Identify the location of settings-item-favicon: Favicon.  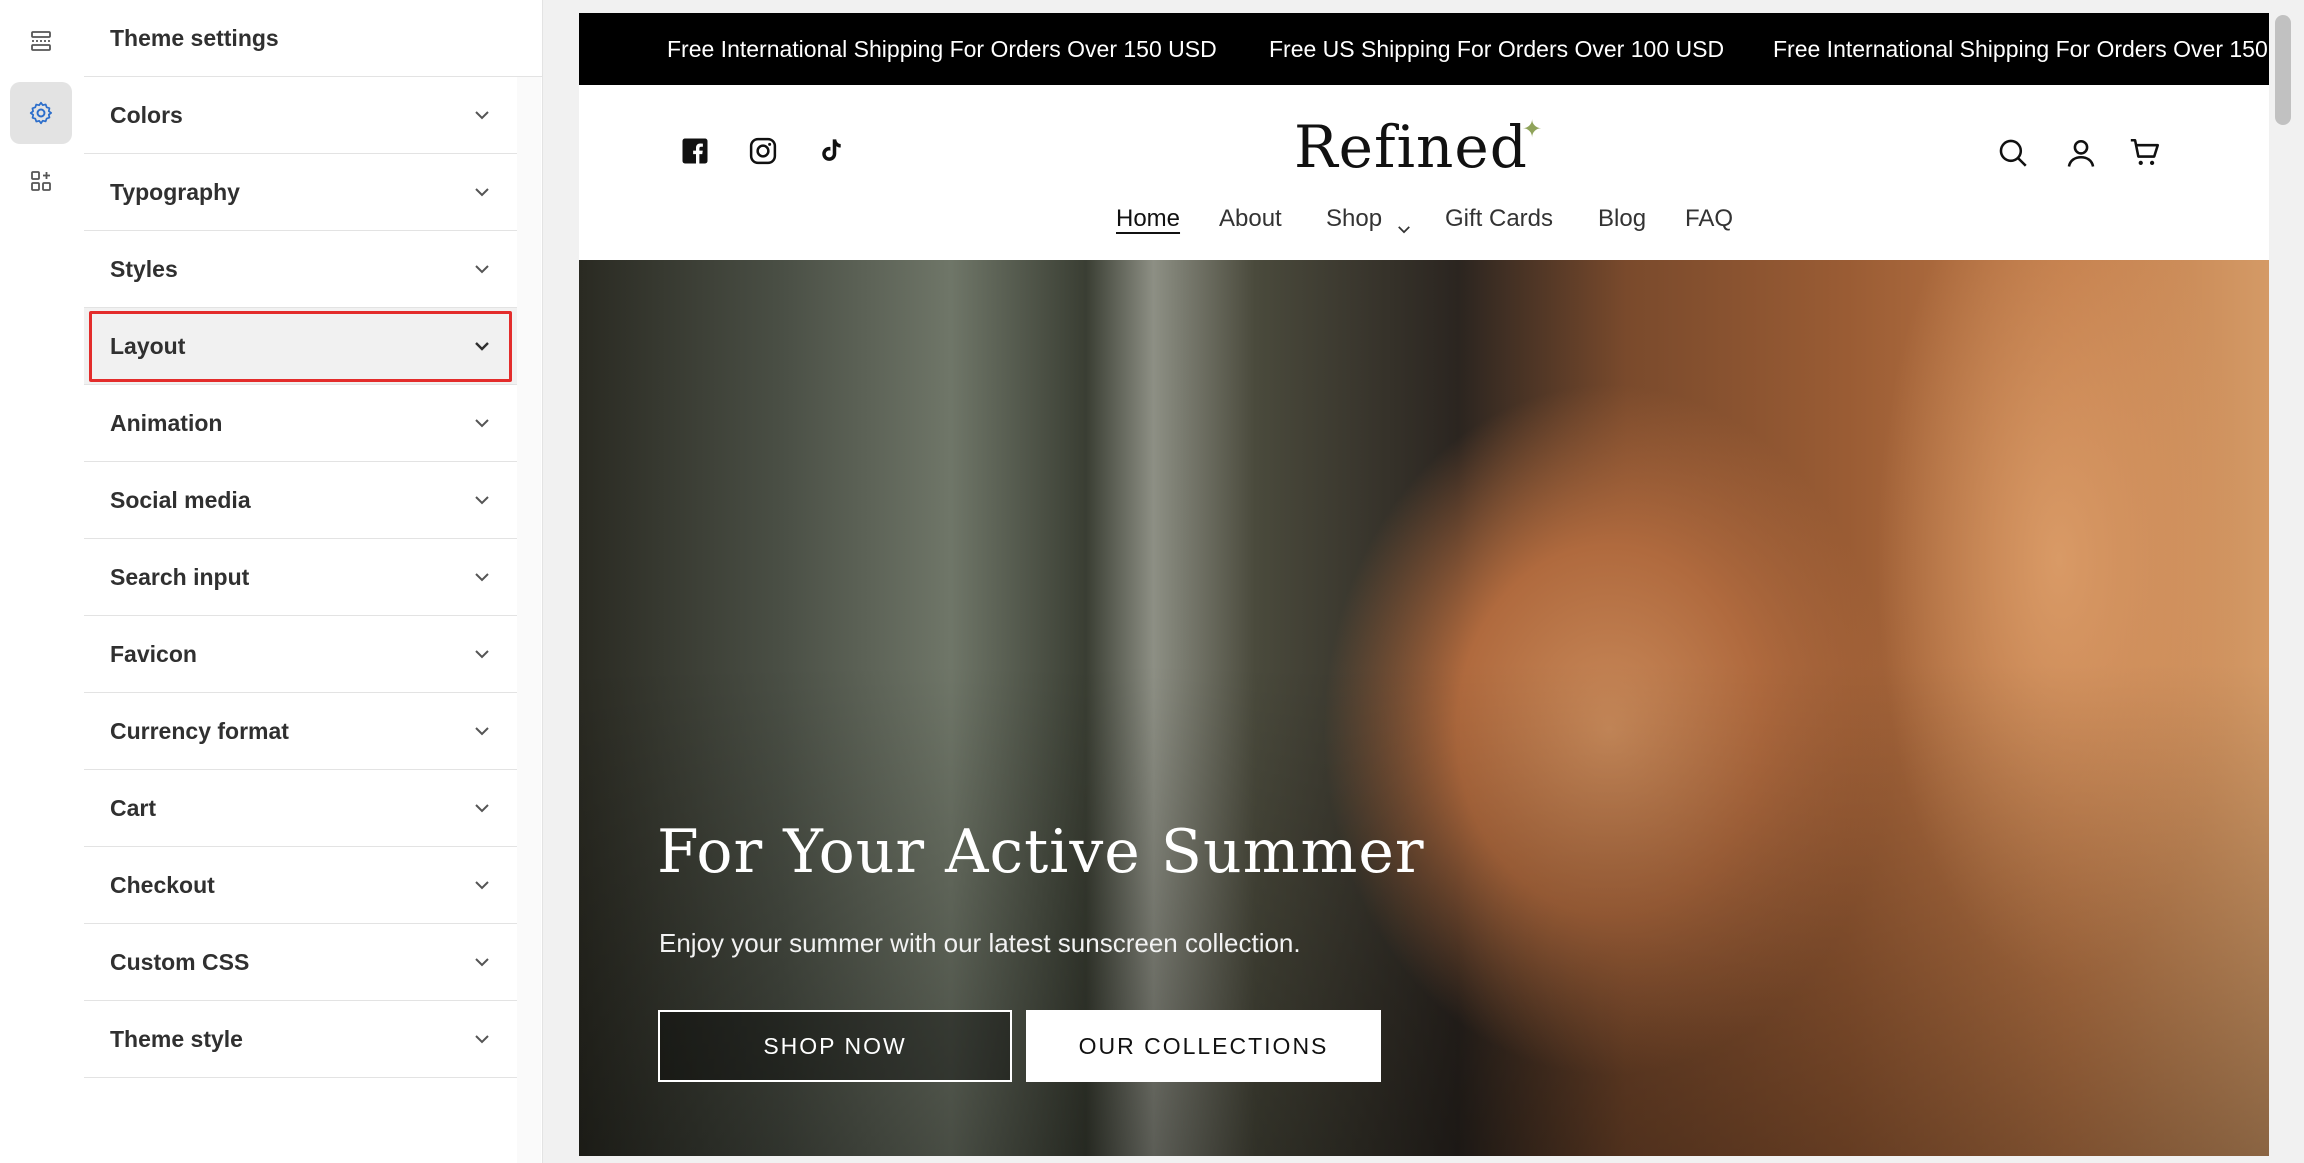
(300, 654).